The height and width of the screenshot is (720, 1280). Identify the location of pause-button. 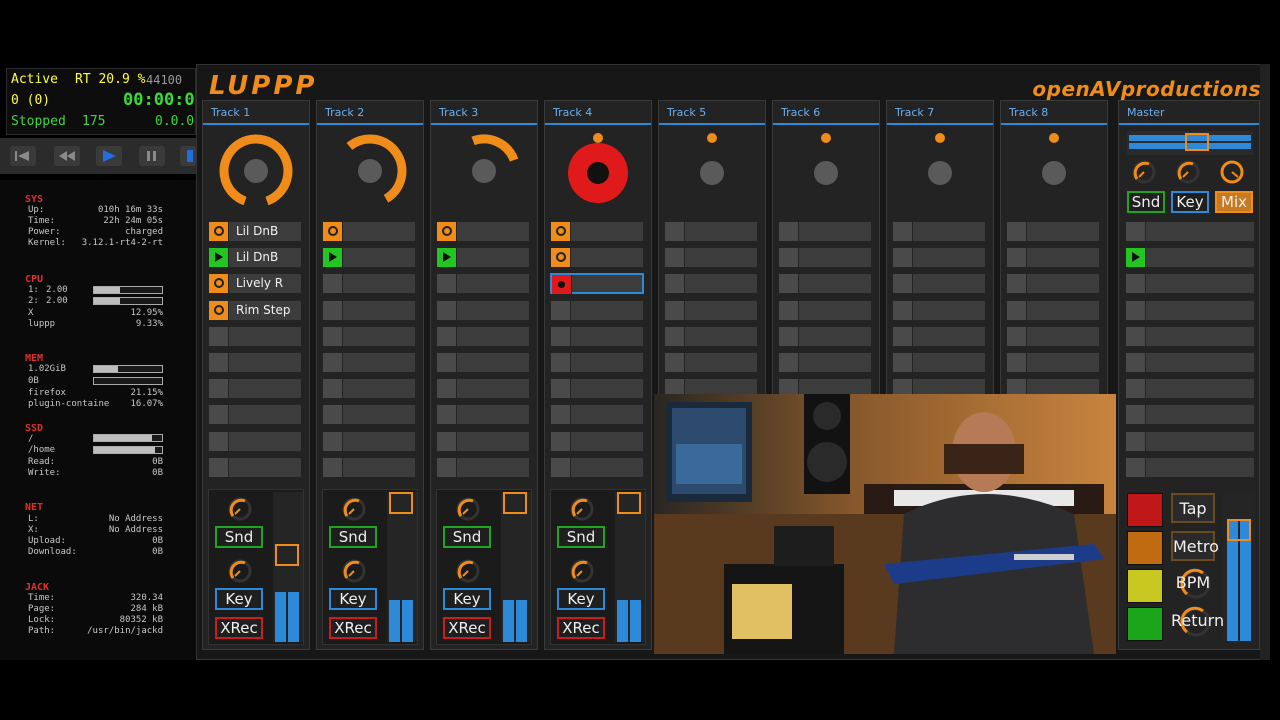
(152, 156).